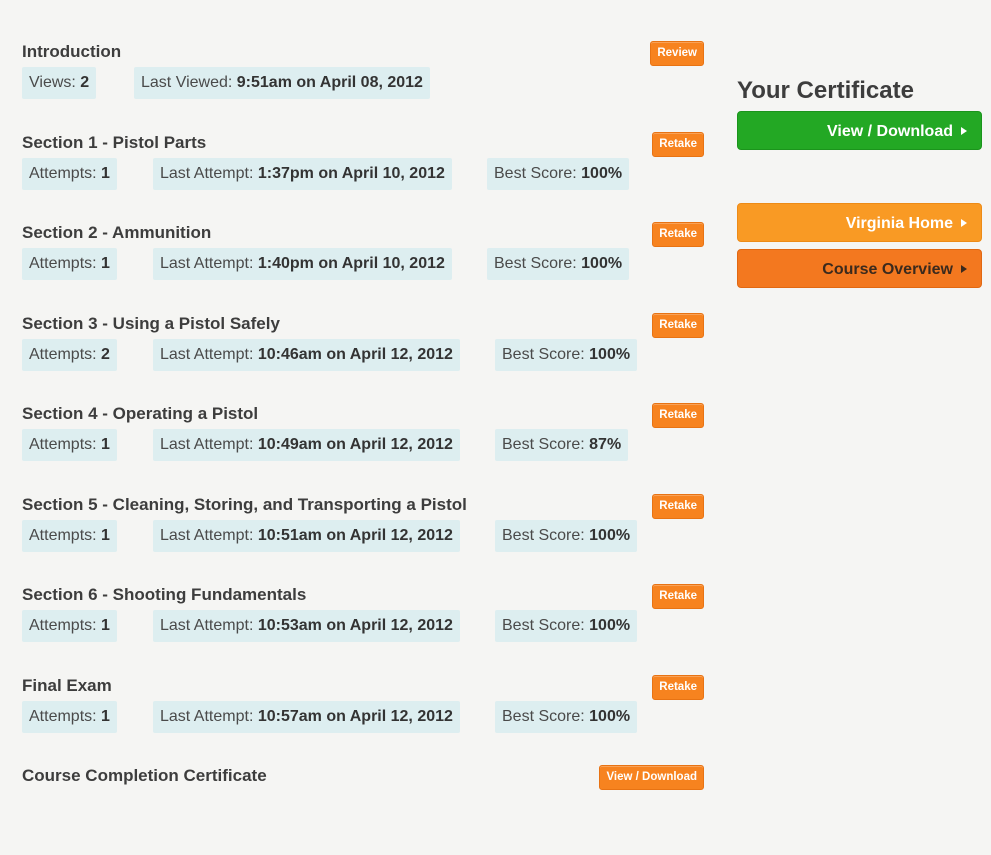 The height and width of the screenshot is (855, 991). I want to click on stat-attempts: Attempts: 2, so click(69, 354).